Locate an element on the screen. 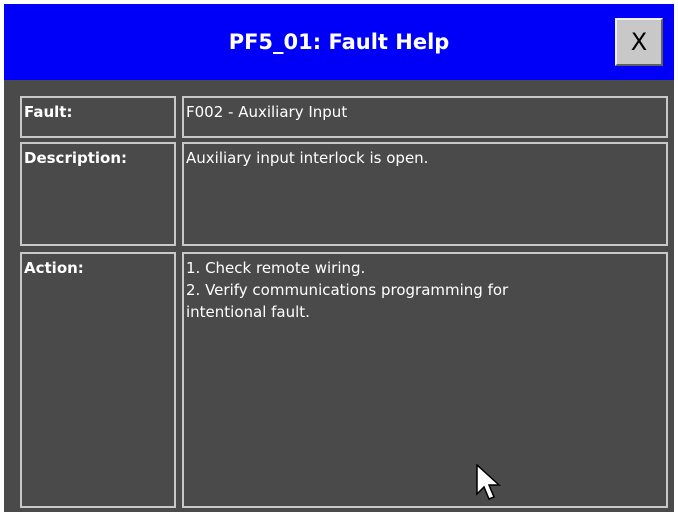 This screenshot has height=516, width=678. fault-label: Fault: is located at coordinates (98, 117).